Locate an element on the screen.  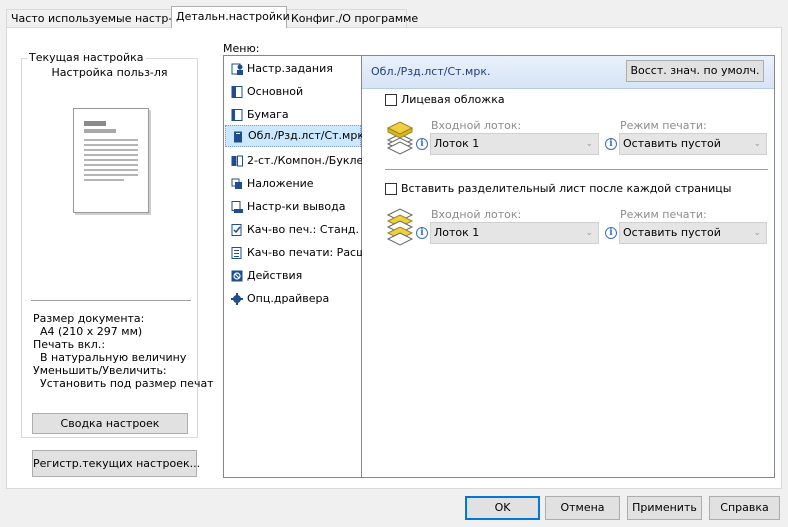
menu-item-quality-standard: Кач-во печ.: Станд. is located at coordinates (293, 230).